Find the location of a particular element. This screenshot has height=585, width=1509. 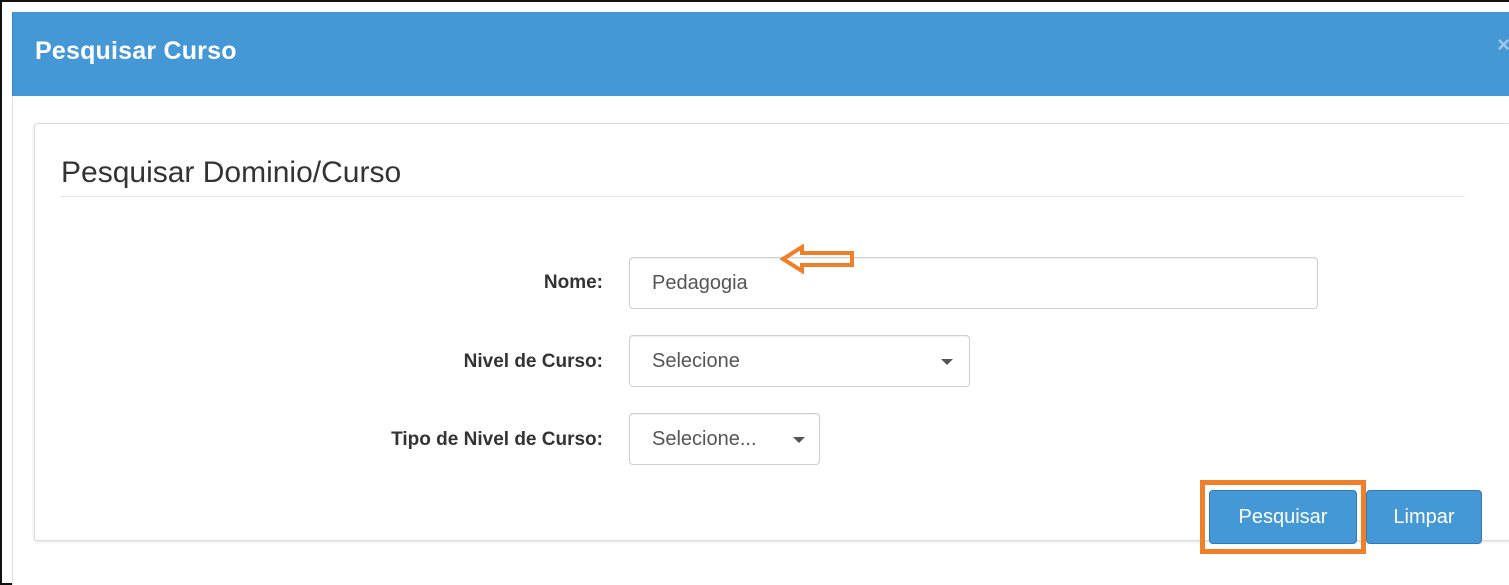

tipo-nivel-curso-label: Tipo de Nivel de Curso: is located at coordinates (497, 439).